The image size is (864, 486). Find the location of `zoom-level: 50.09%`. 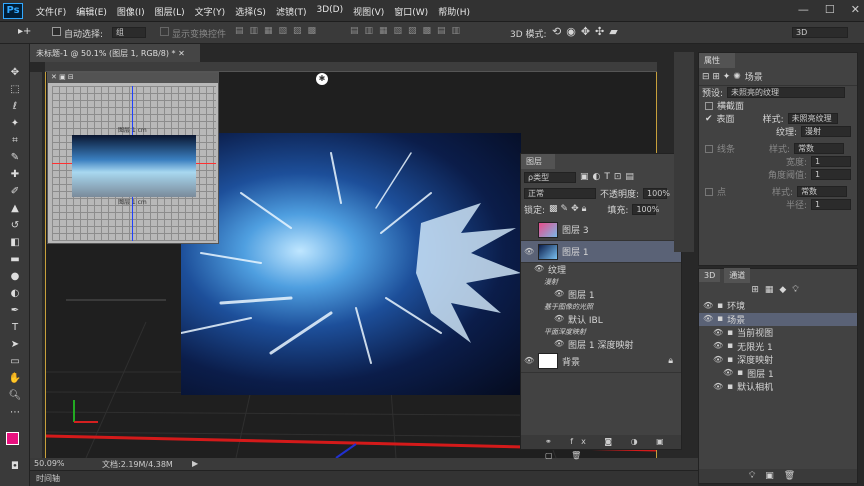

zoom-level: 50.09% is located at coordinates (49, 463).